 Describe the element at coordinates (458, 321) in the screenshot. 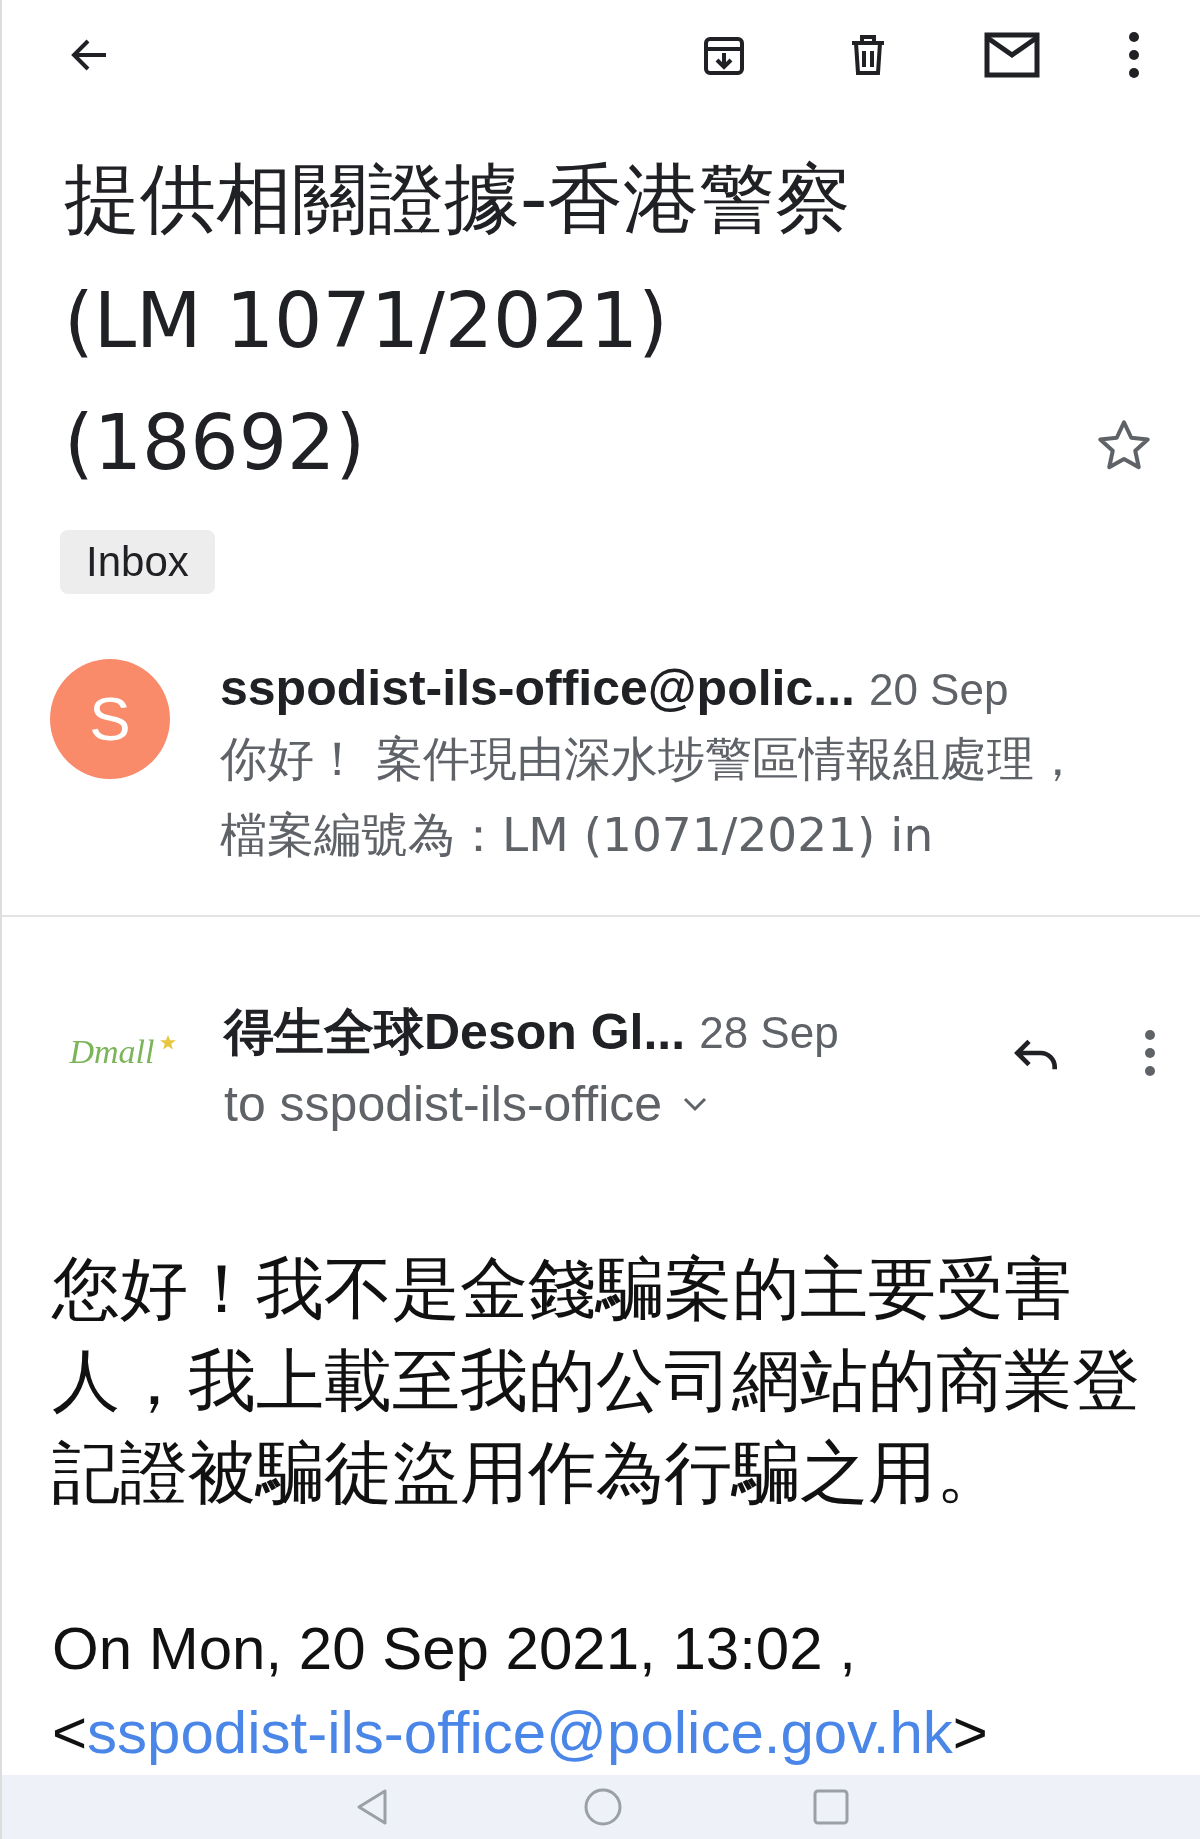

I see `email-subject: 提供相關證據-香港警察 (LM 1071/2021) (18692)` at that location.